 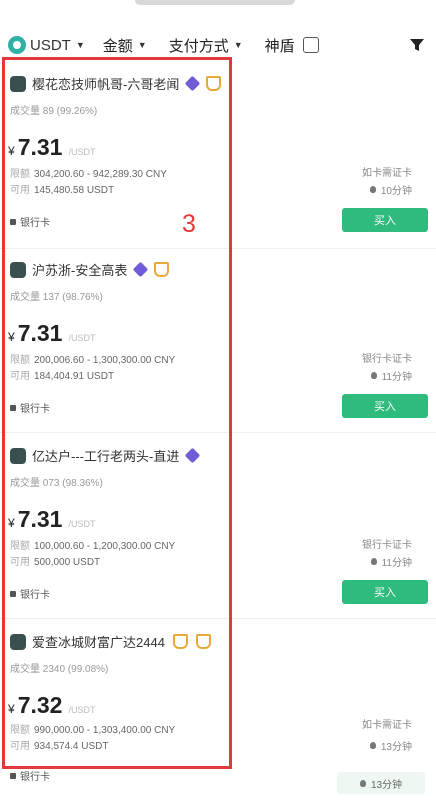 I want to click on usdt-coin-icon, so click(x=17, y=45).